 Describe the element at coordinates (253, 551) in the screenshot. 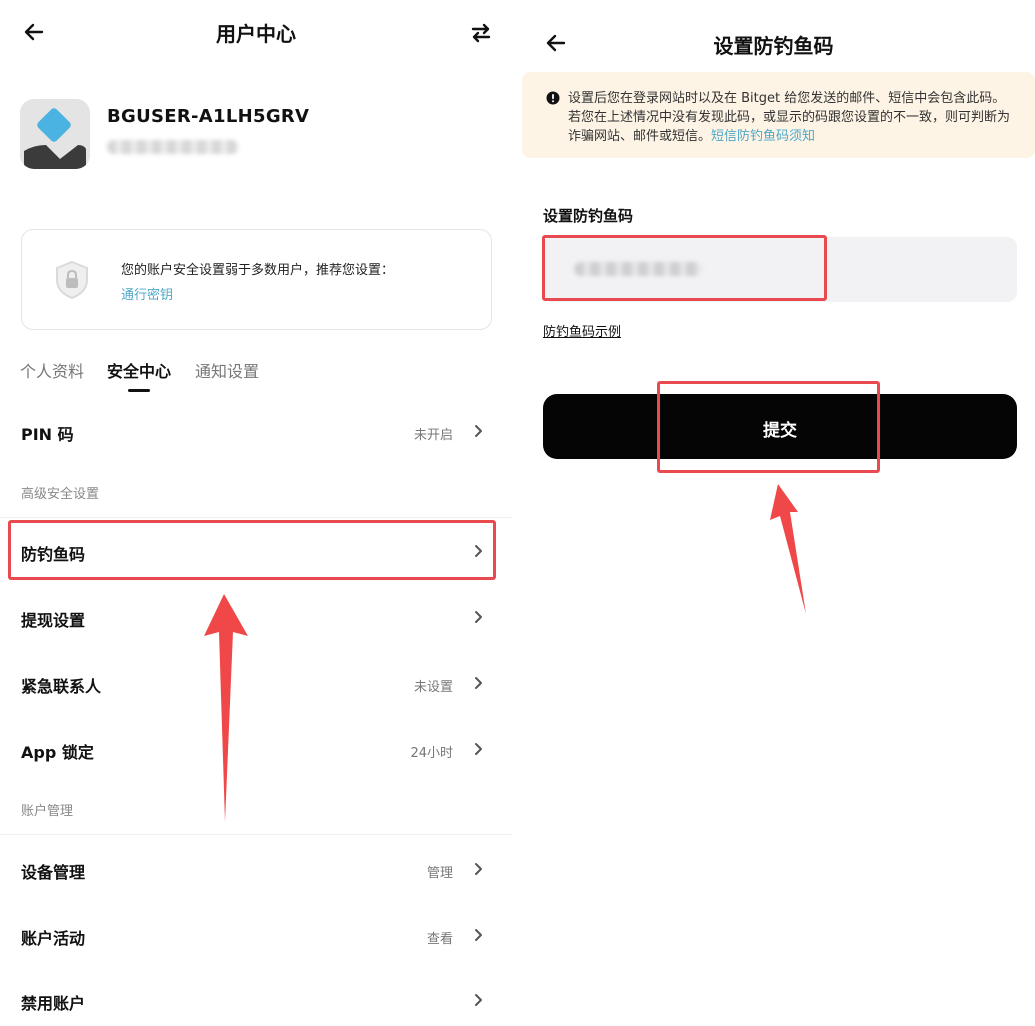

I see `settings-row-anti-phishing-code: 防钓鱼码` at that location.